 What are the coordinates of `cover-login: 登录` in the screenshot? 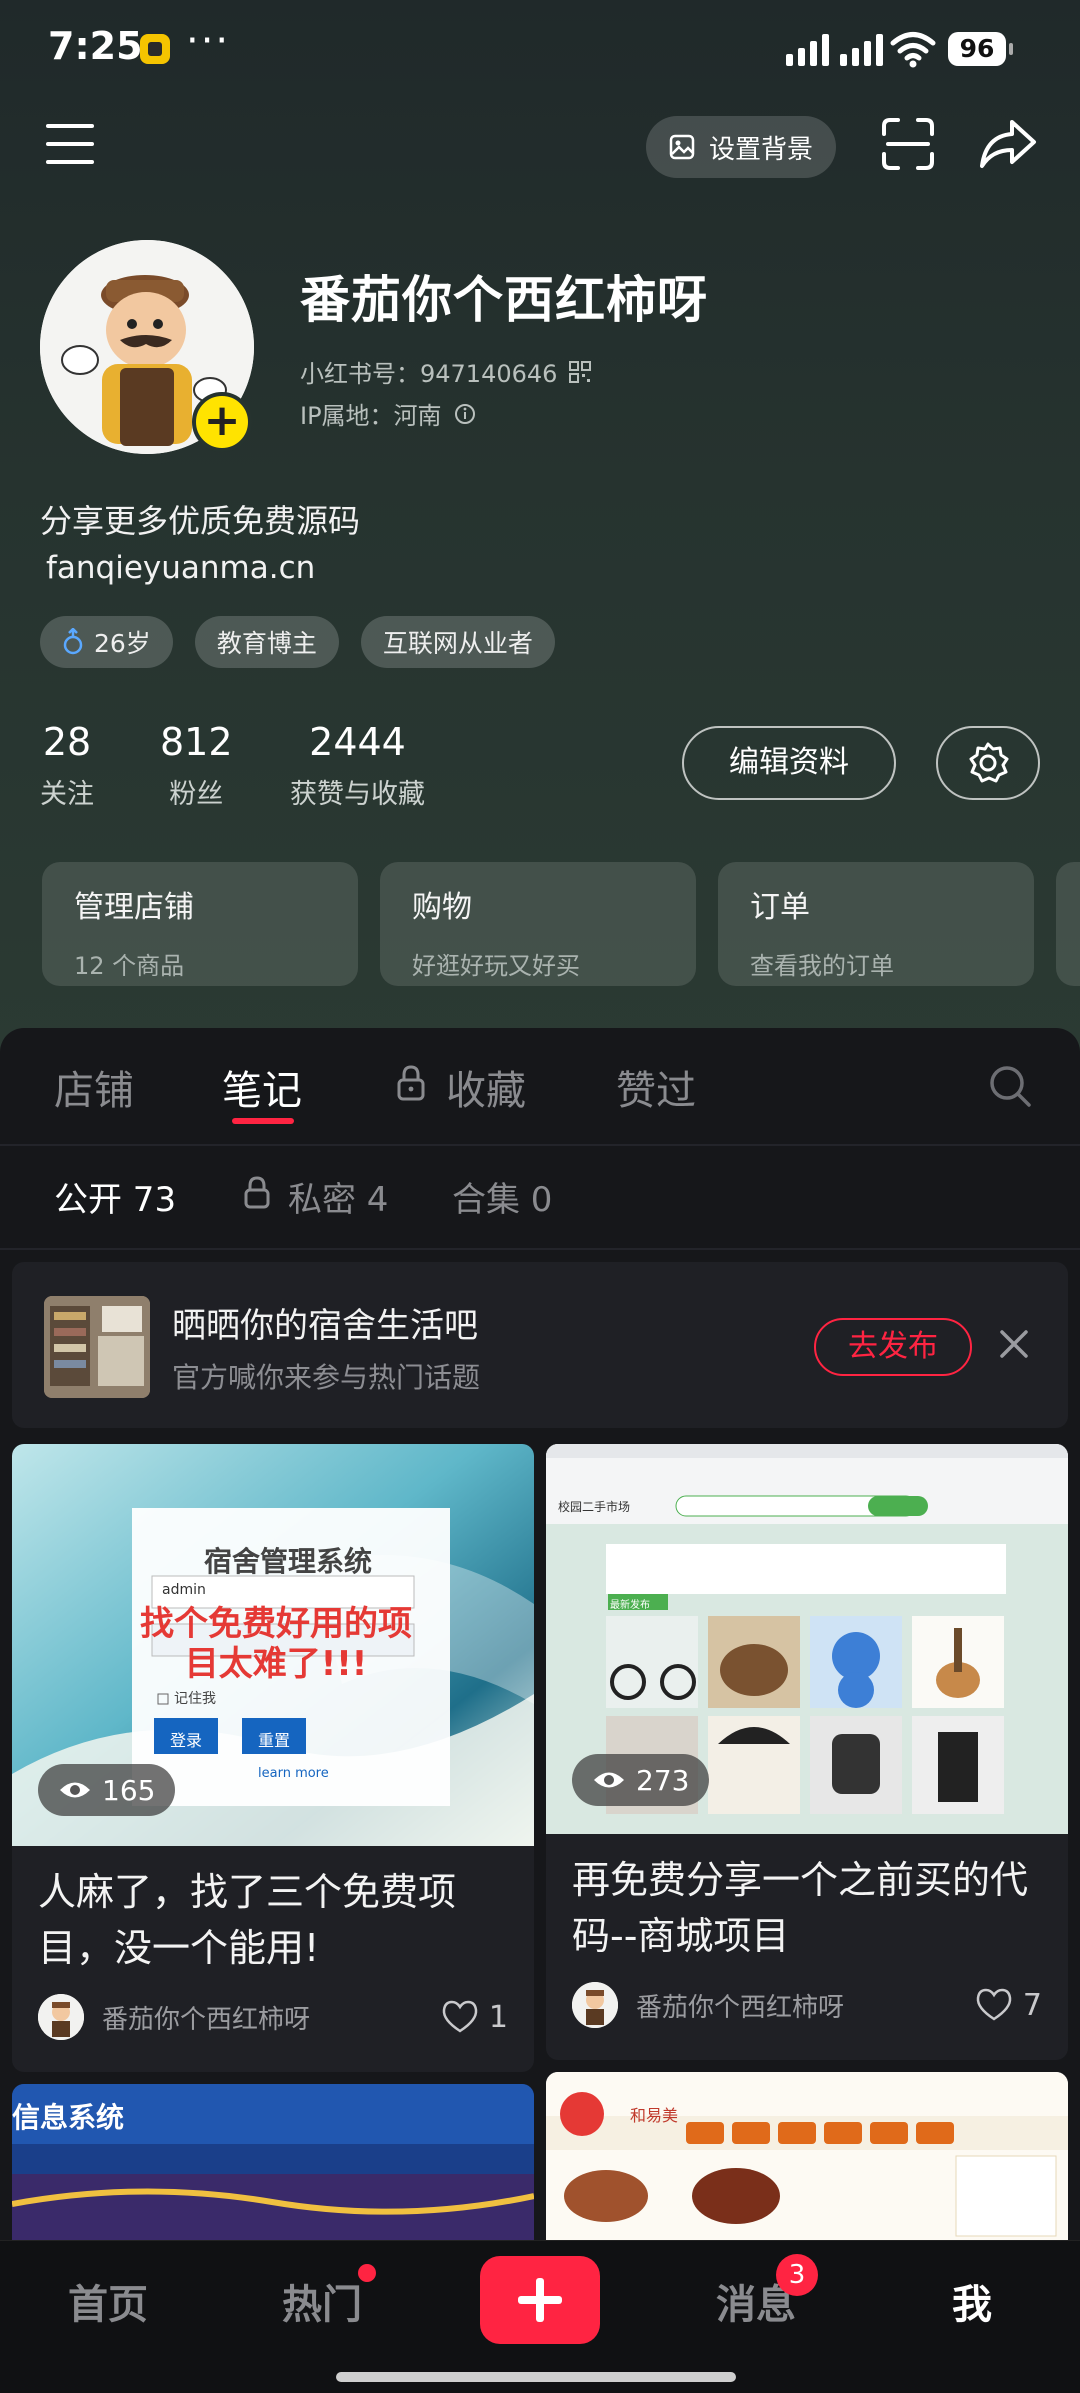 It's located at (186, 1740).